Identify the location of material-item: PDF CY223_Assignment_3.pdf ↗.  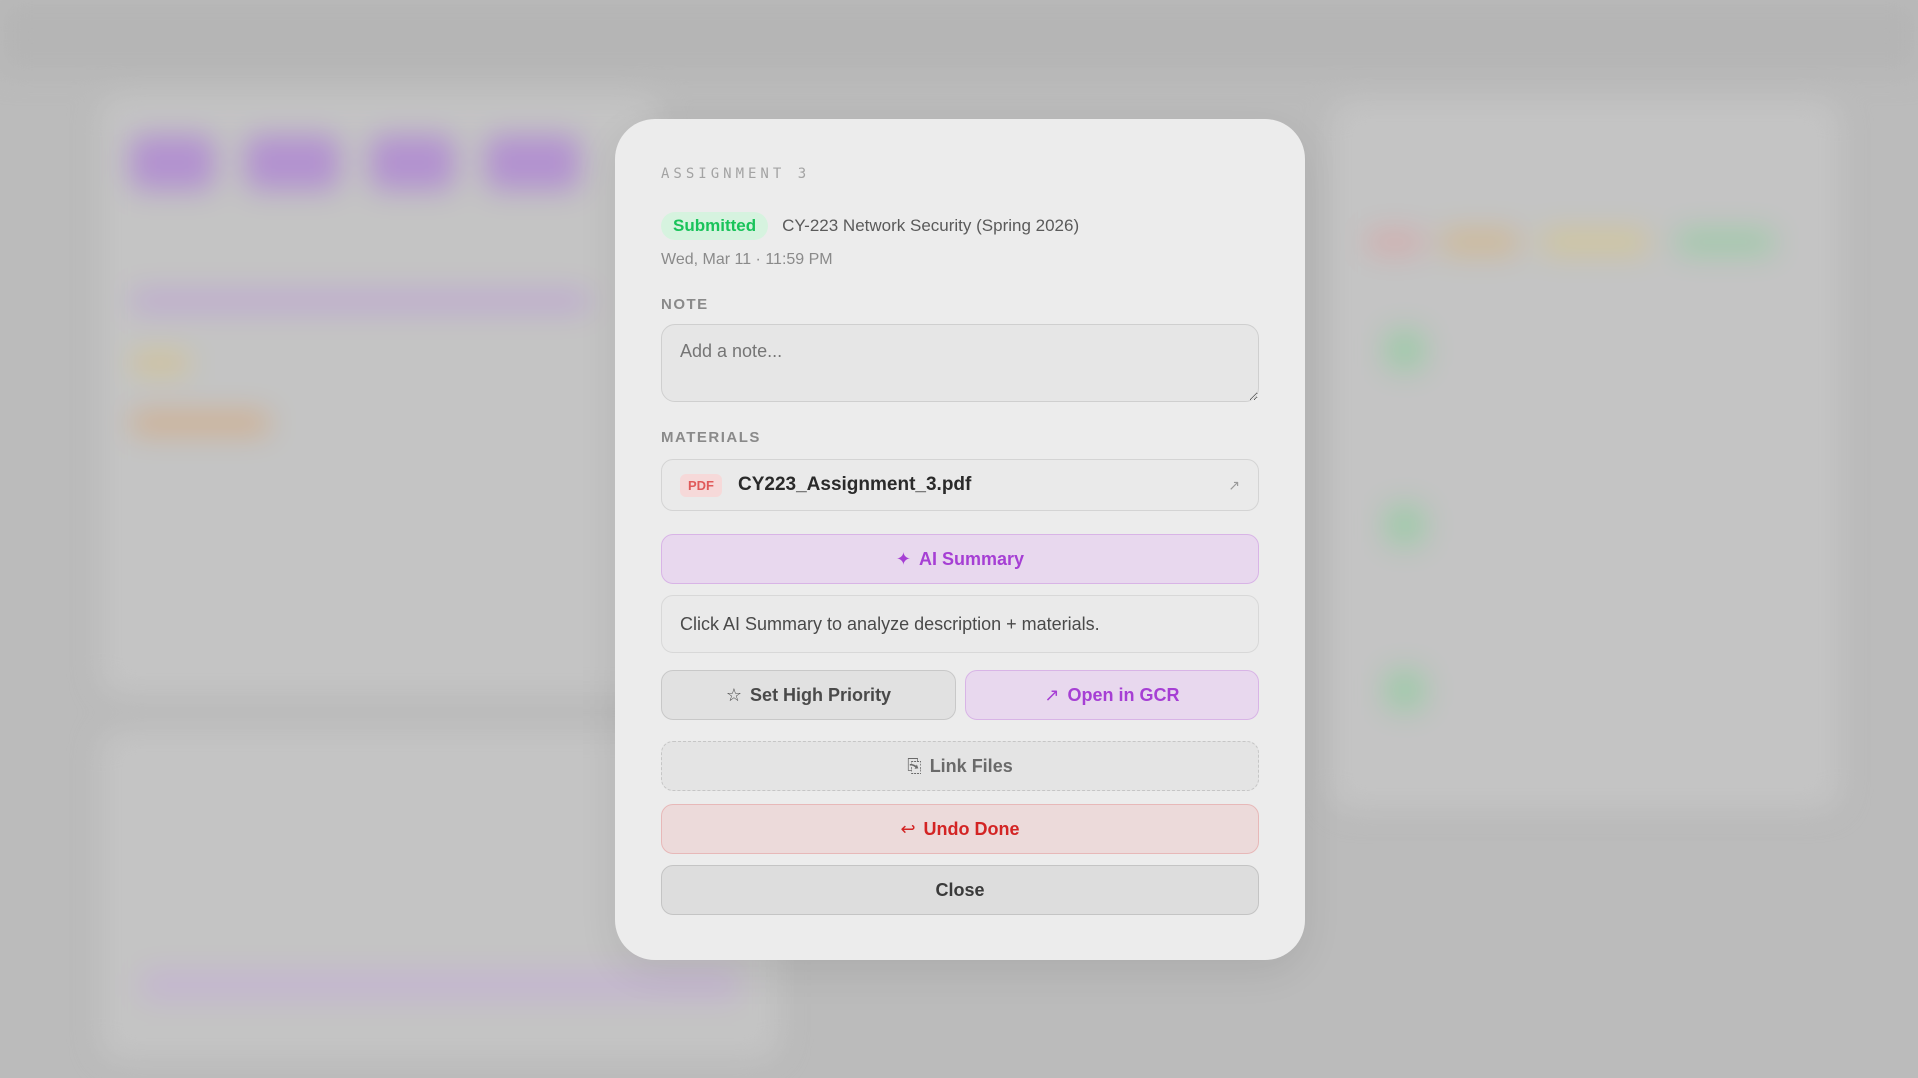
(960, 485).